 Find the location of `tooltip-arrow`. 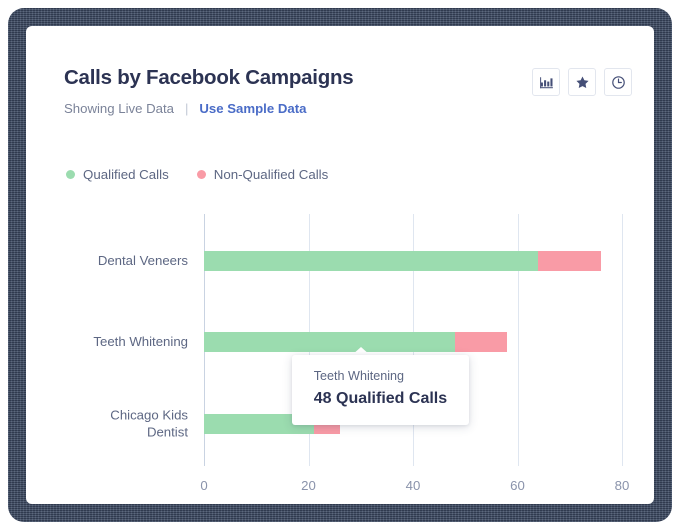

tooltip-arrow is located at coordinates (360, 351).